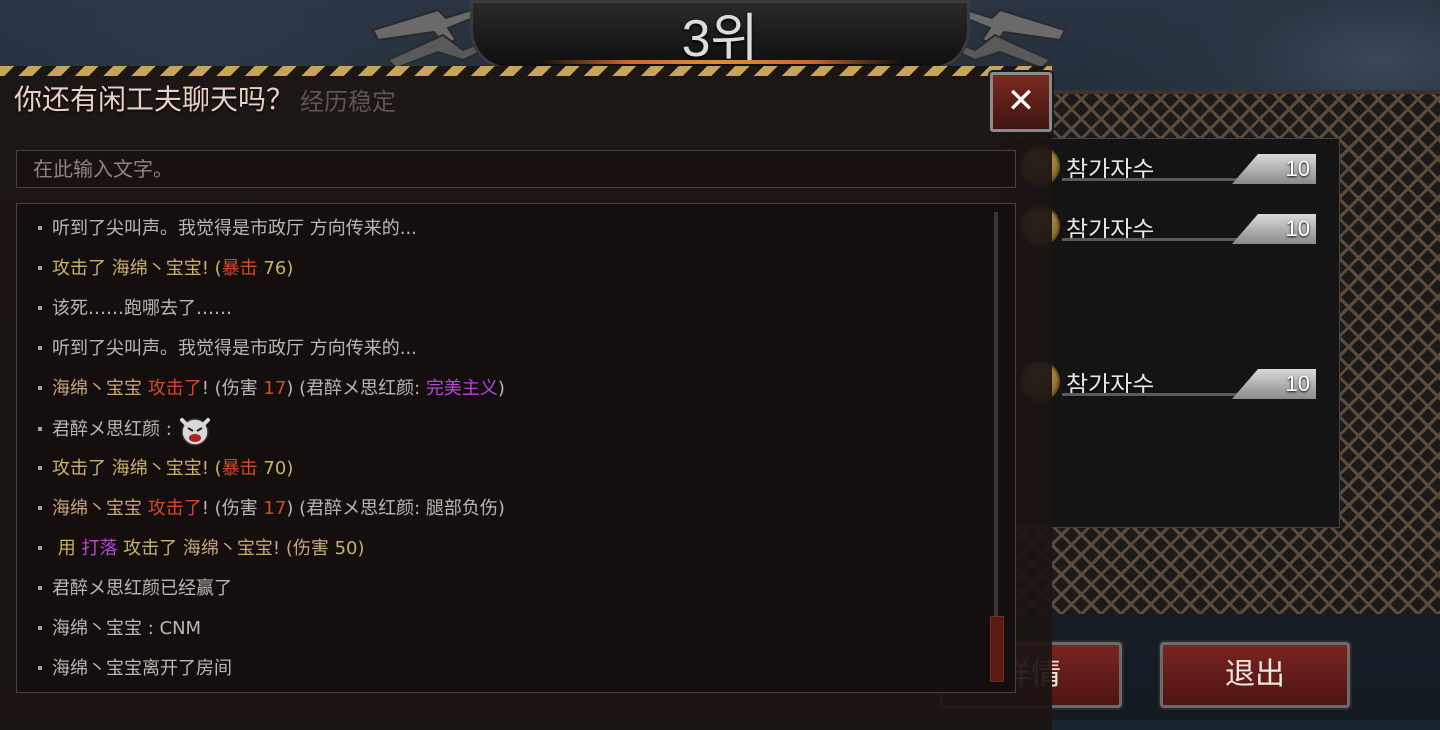 The image size is (1440, 730). I want to click on chat-message-segment: 76, so click(272, 268).